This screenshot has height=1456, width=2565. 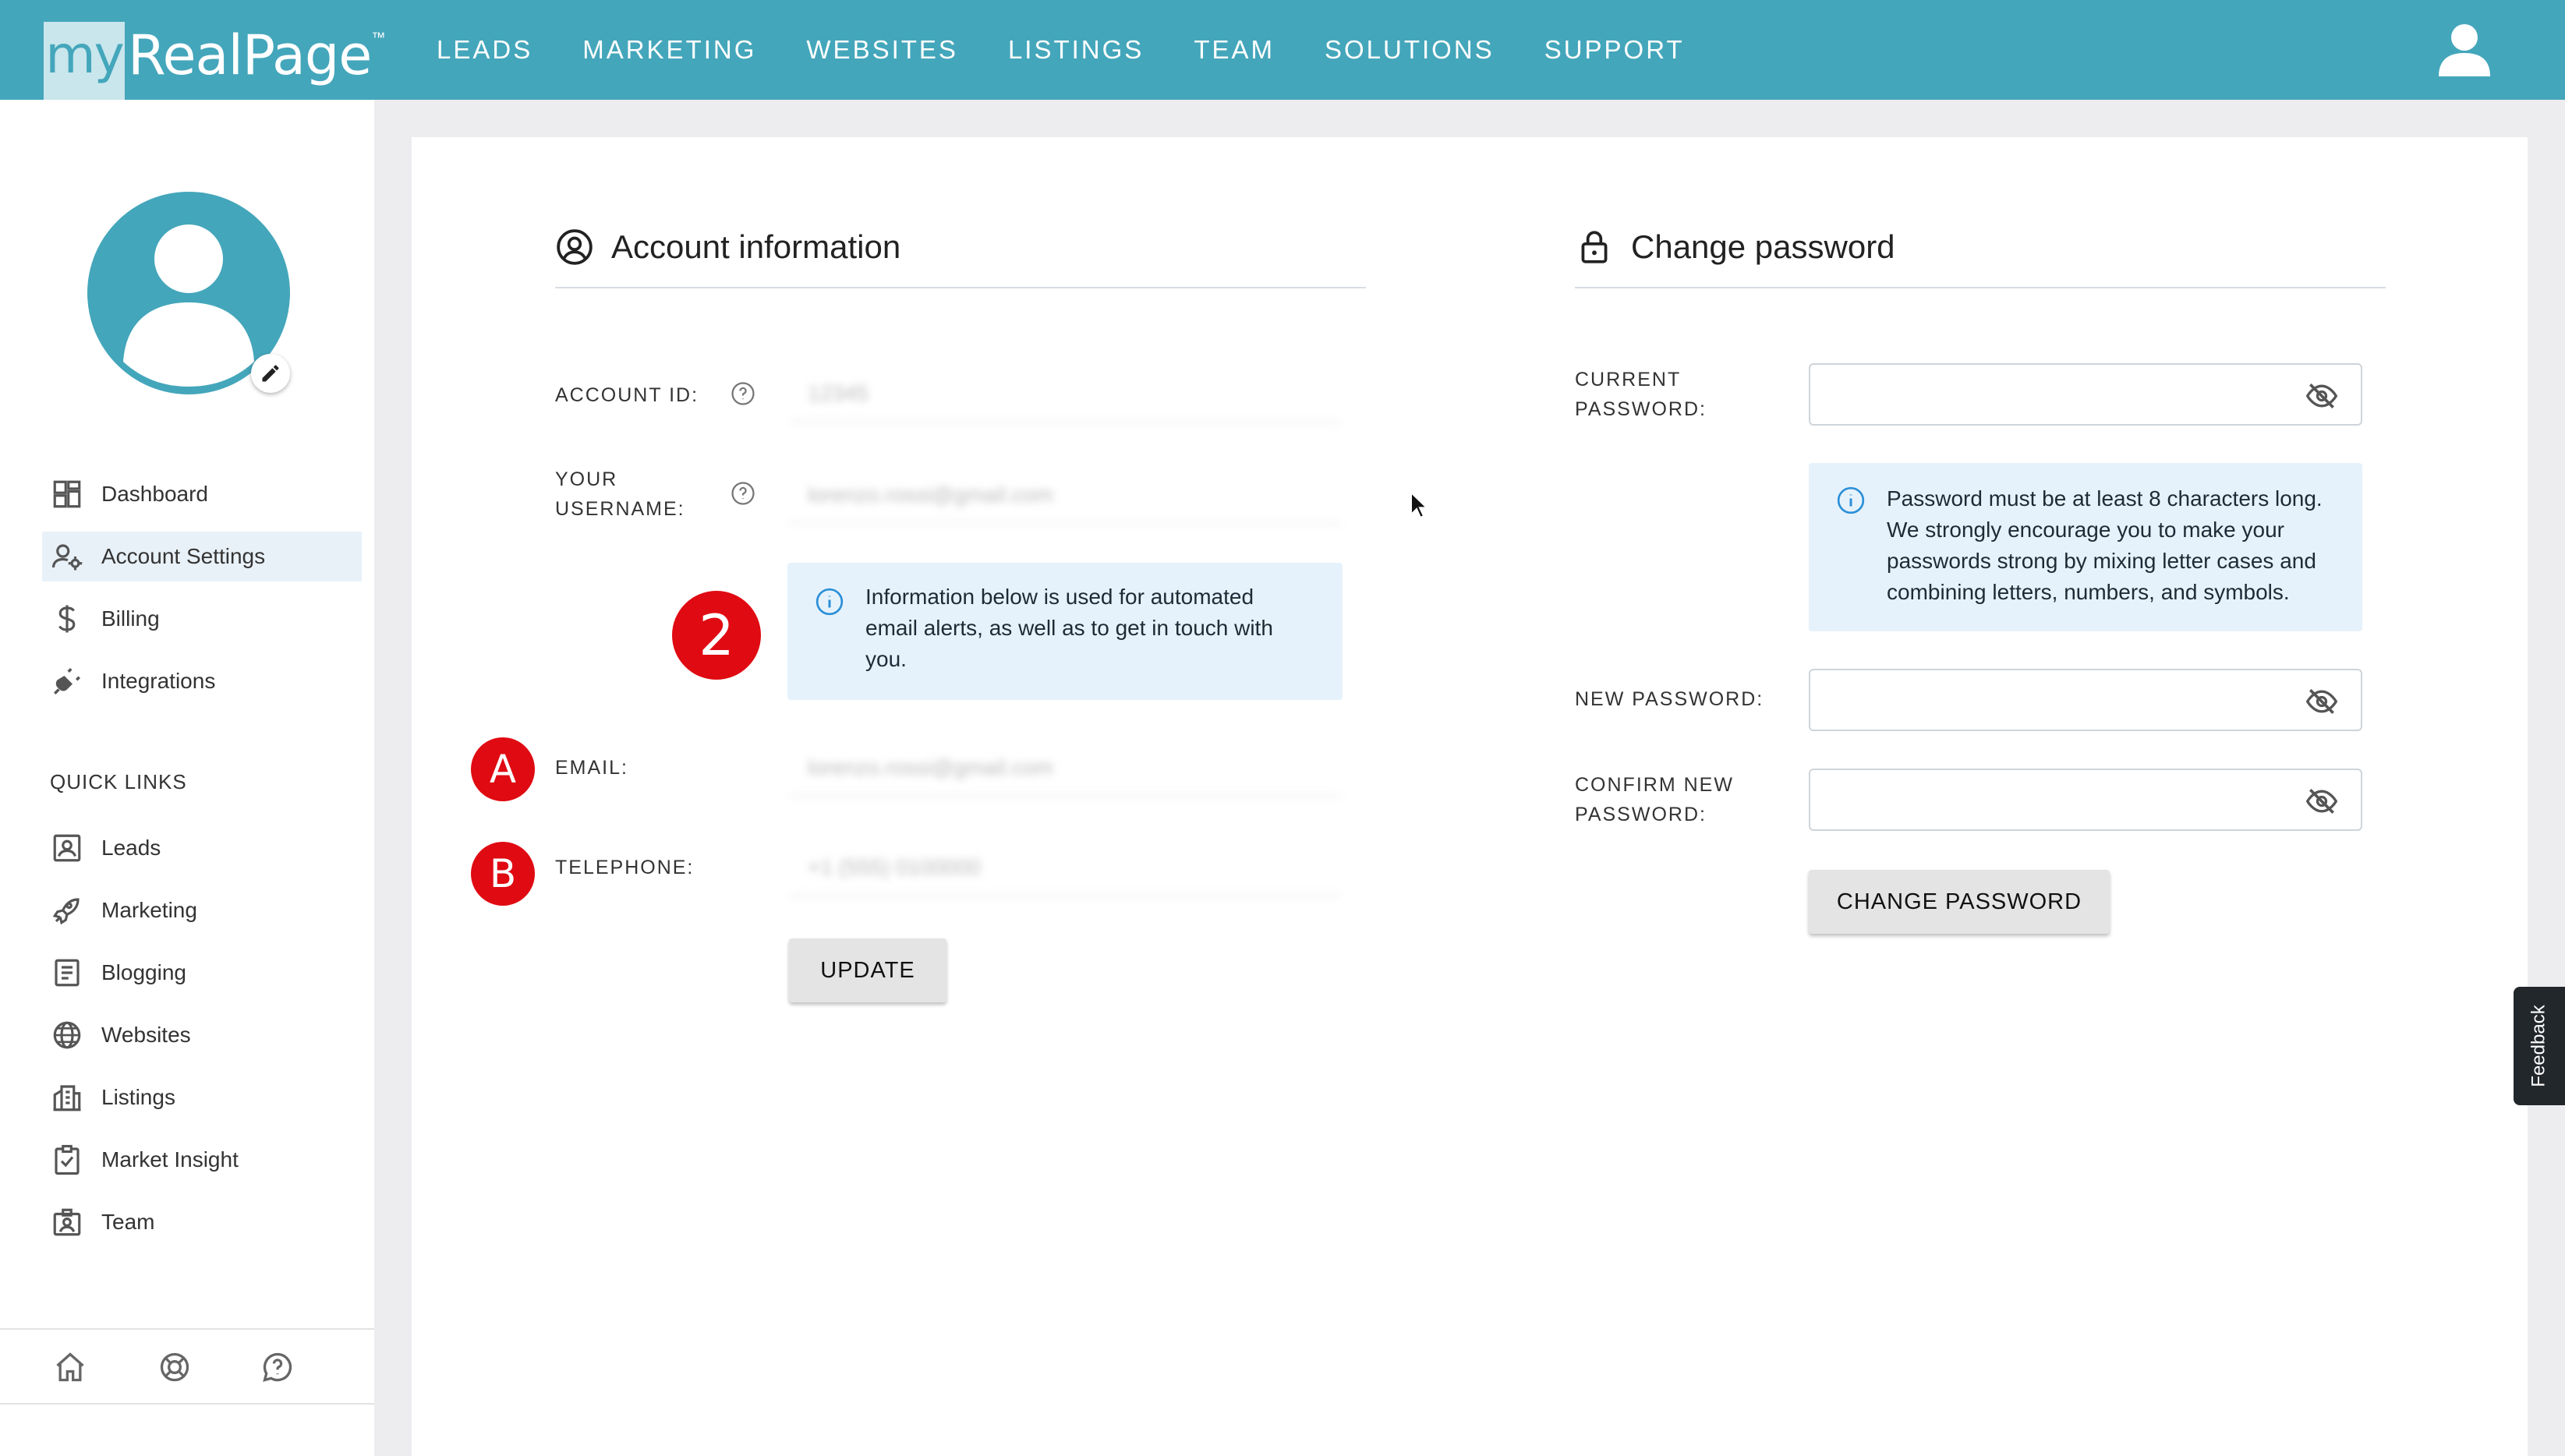 What do you see at coordinates (174, 1367) in the screenshot?
I see `lifebuoy-icon` at bounding box center [174, 1367].